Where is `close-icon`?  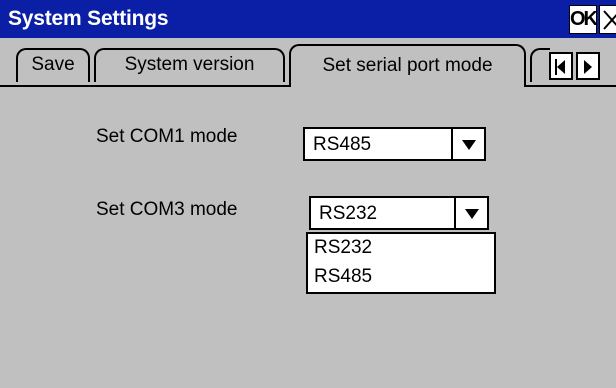
close-icon is located at coordinates (609, 20).